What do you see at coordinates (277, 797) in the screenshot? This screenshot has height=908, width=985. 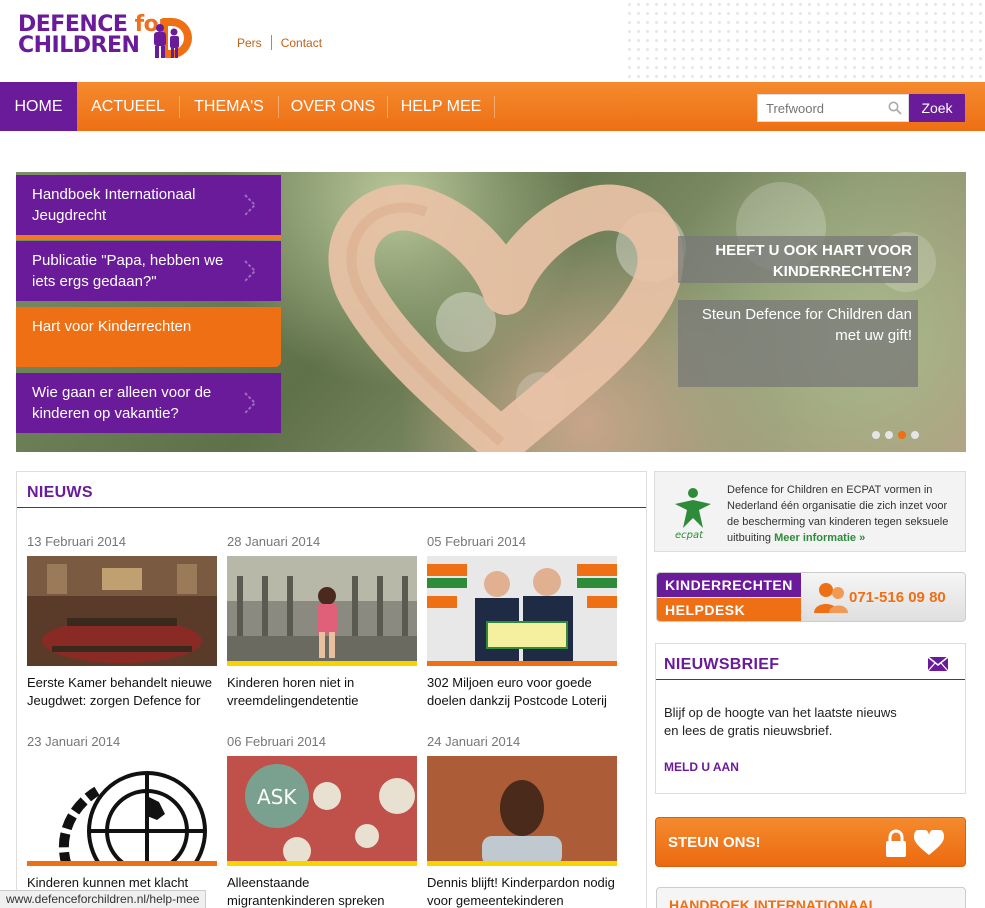 I see `svg-text: ASK` at bounding box center [277, 797].